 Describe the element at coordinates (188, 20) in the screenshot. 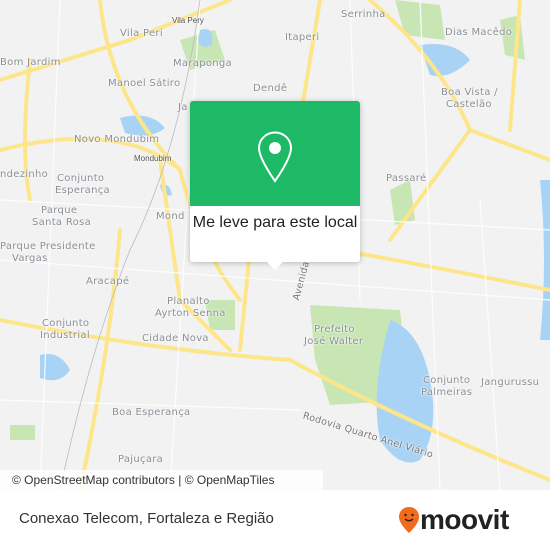

I see `map-label: Vila Pery` at that location.